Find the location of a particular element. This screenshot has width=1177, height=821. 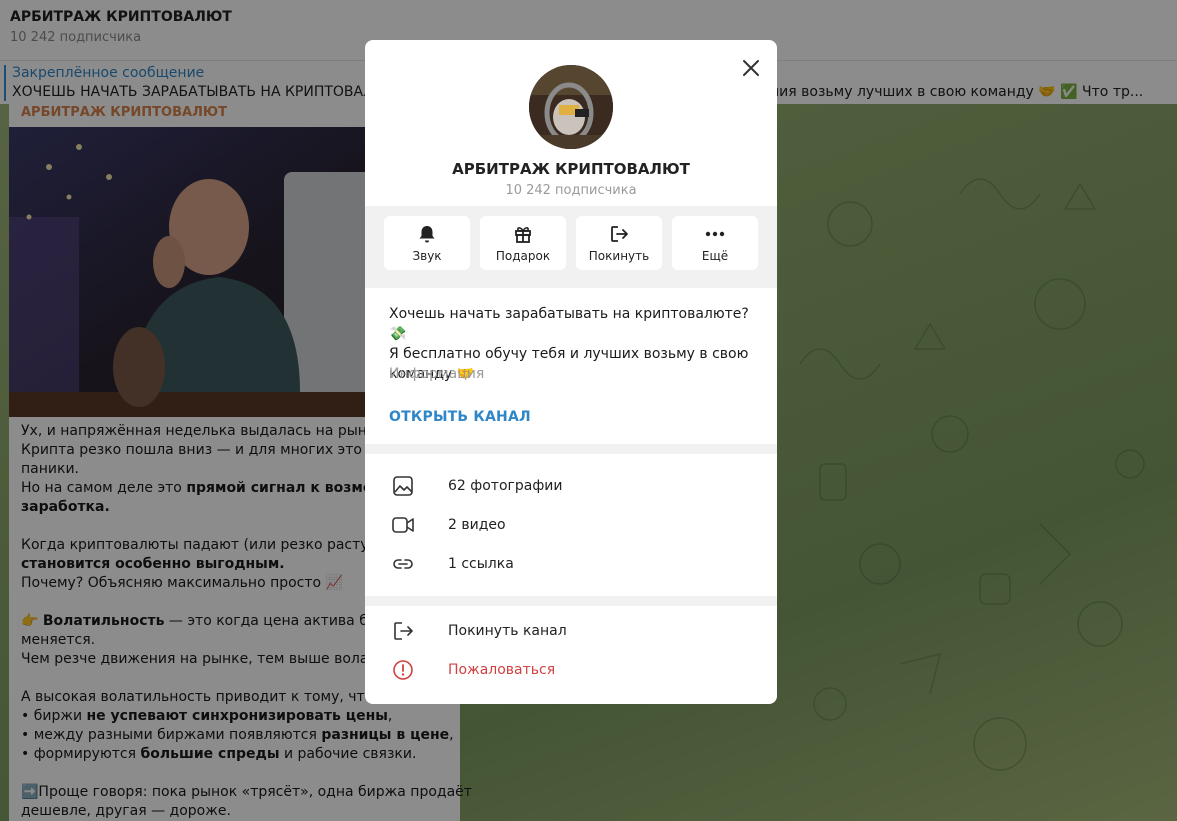

leave-label: Покинуть is located at coordinates (619, 256).